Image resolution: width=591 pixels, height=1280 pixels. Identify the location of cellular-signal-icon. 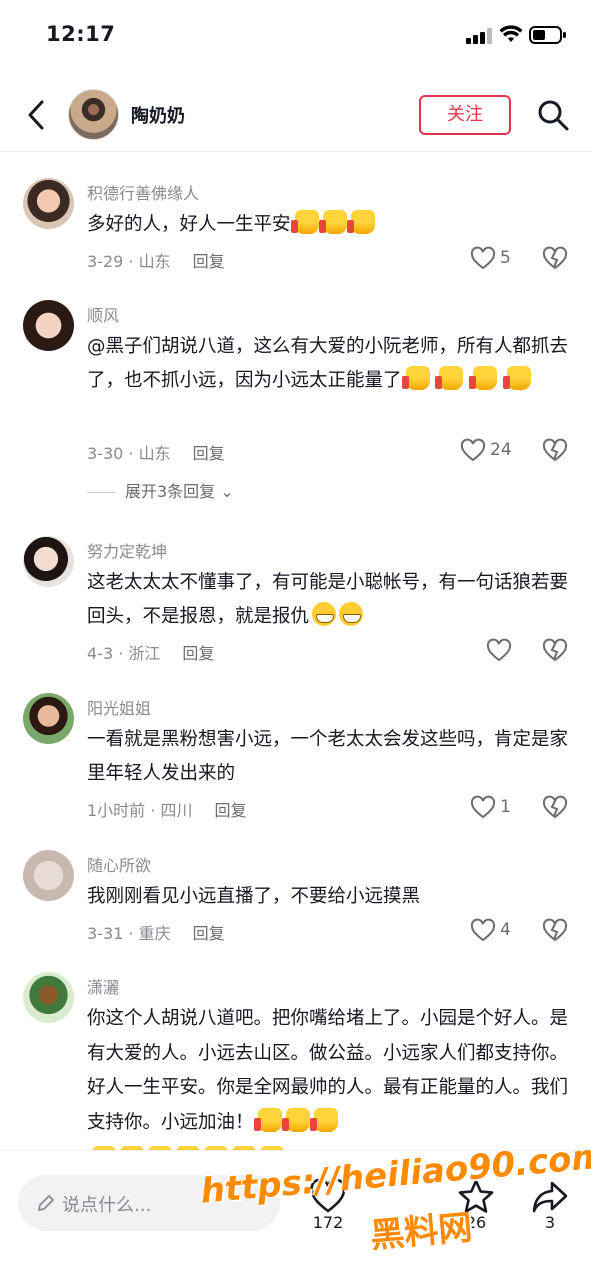
(479, 36).